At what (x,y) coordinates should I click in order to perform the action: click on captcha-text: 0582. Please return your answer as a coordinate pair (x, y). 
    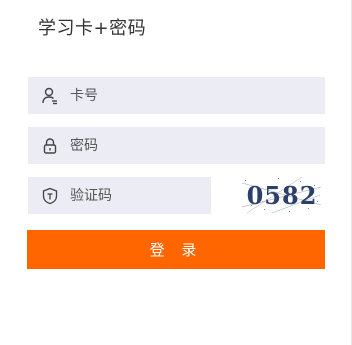
    Looking at the image, I should click on (282, 195).